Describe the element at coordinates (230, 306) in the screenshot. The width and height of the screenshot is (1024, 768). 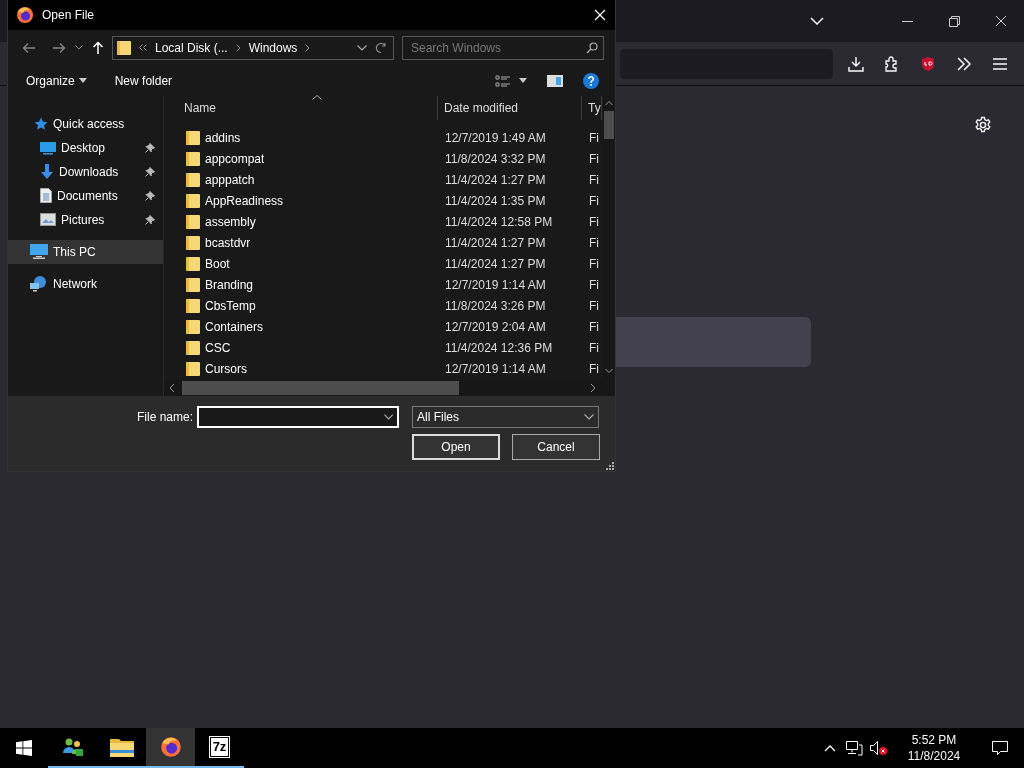
I see `file-name: CbsTemp` at that location.